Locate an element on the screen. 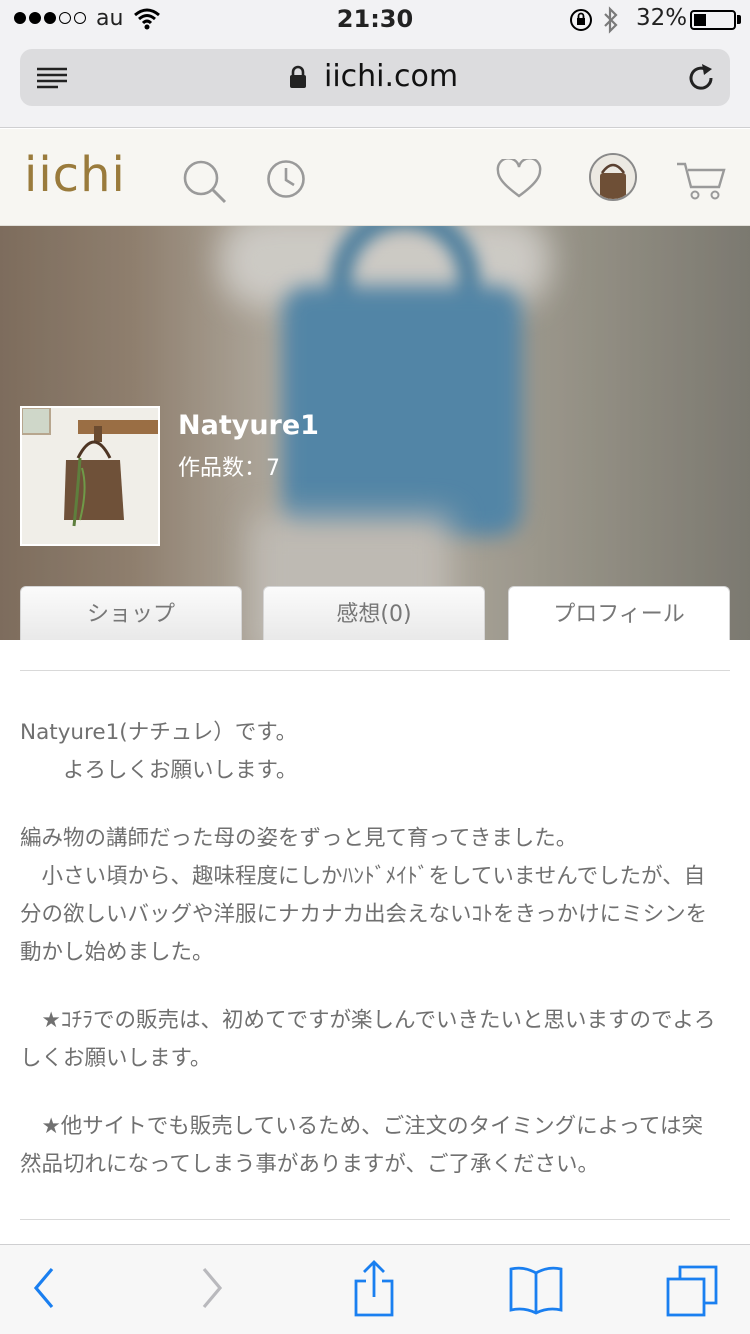 This screenshot has height=1334, width=750. wifi-icon is located at coordinates (147, 21).